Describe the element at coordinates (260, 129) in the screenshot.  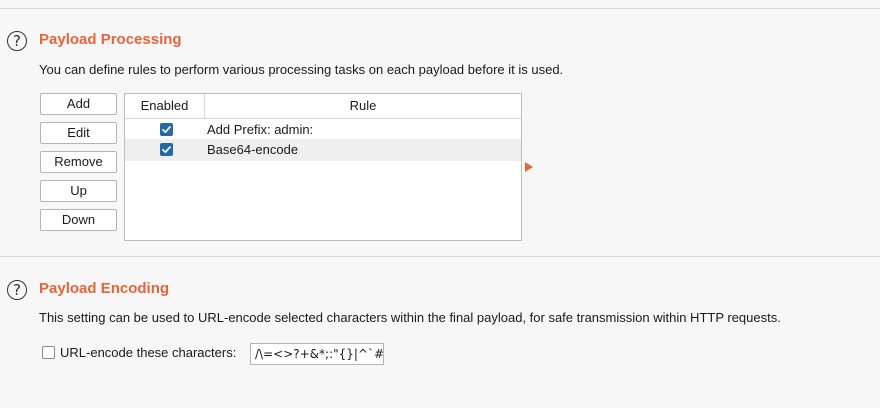
I see `rule-text: Add Prefix: admin:` at that location.